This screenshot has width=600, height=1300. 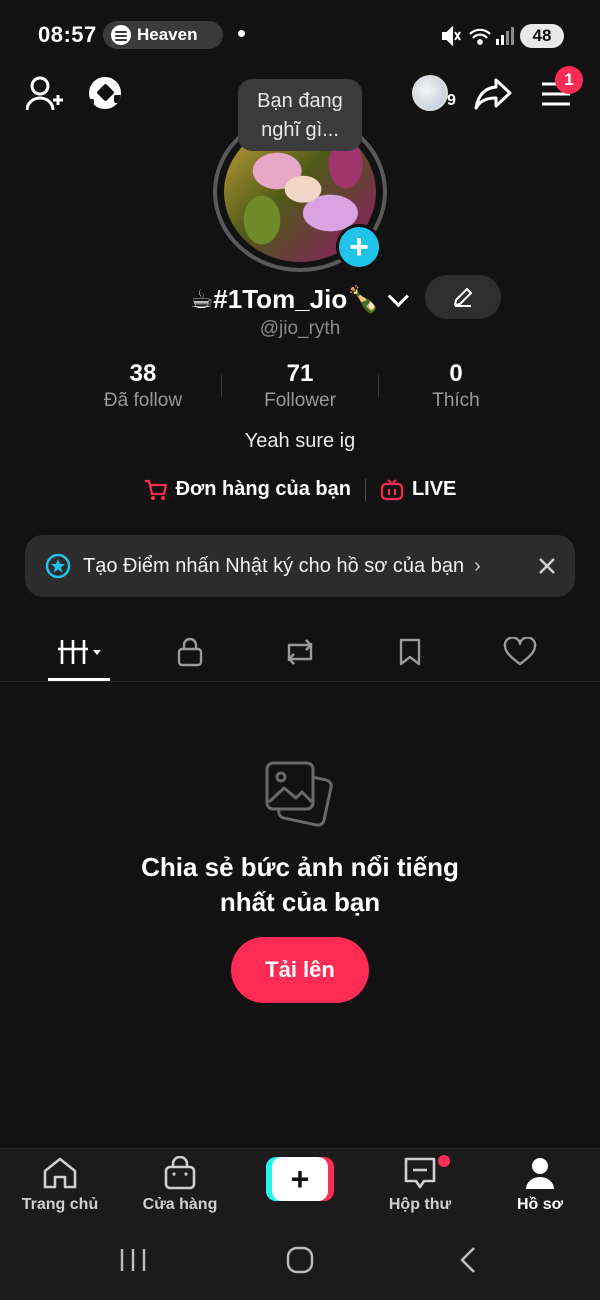 I want to click on home-icon, so click(x=60, y=1173).